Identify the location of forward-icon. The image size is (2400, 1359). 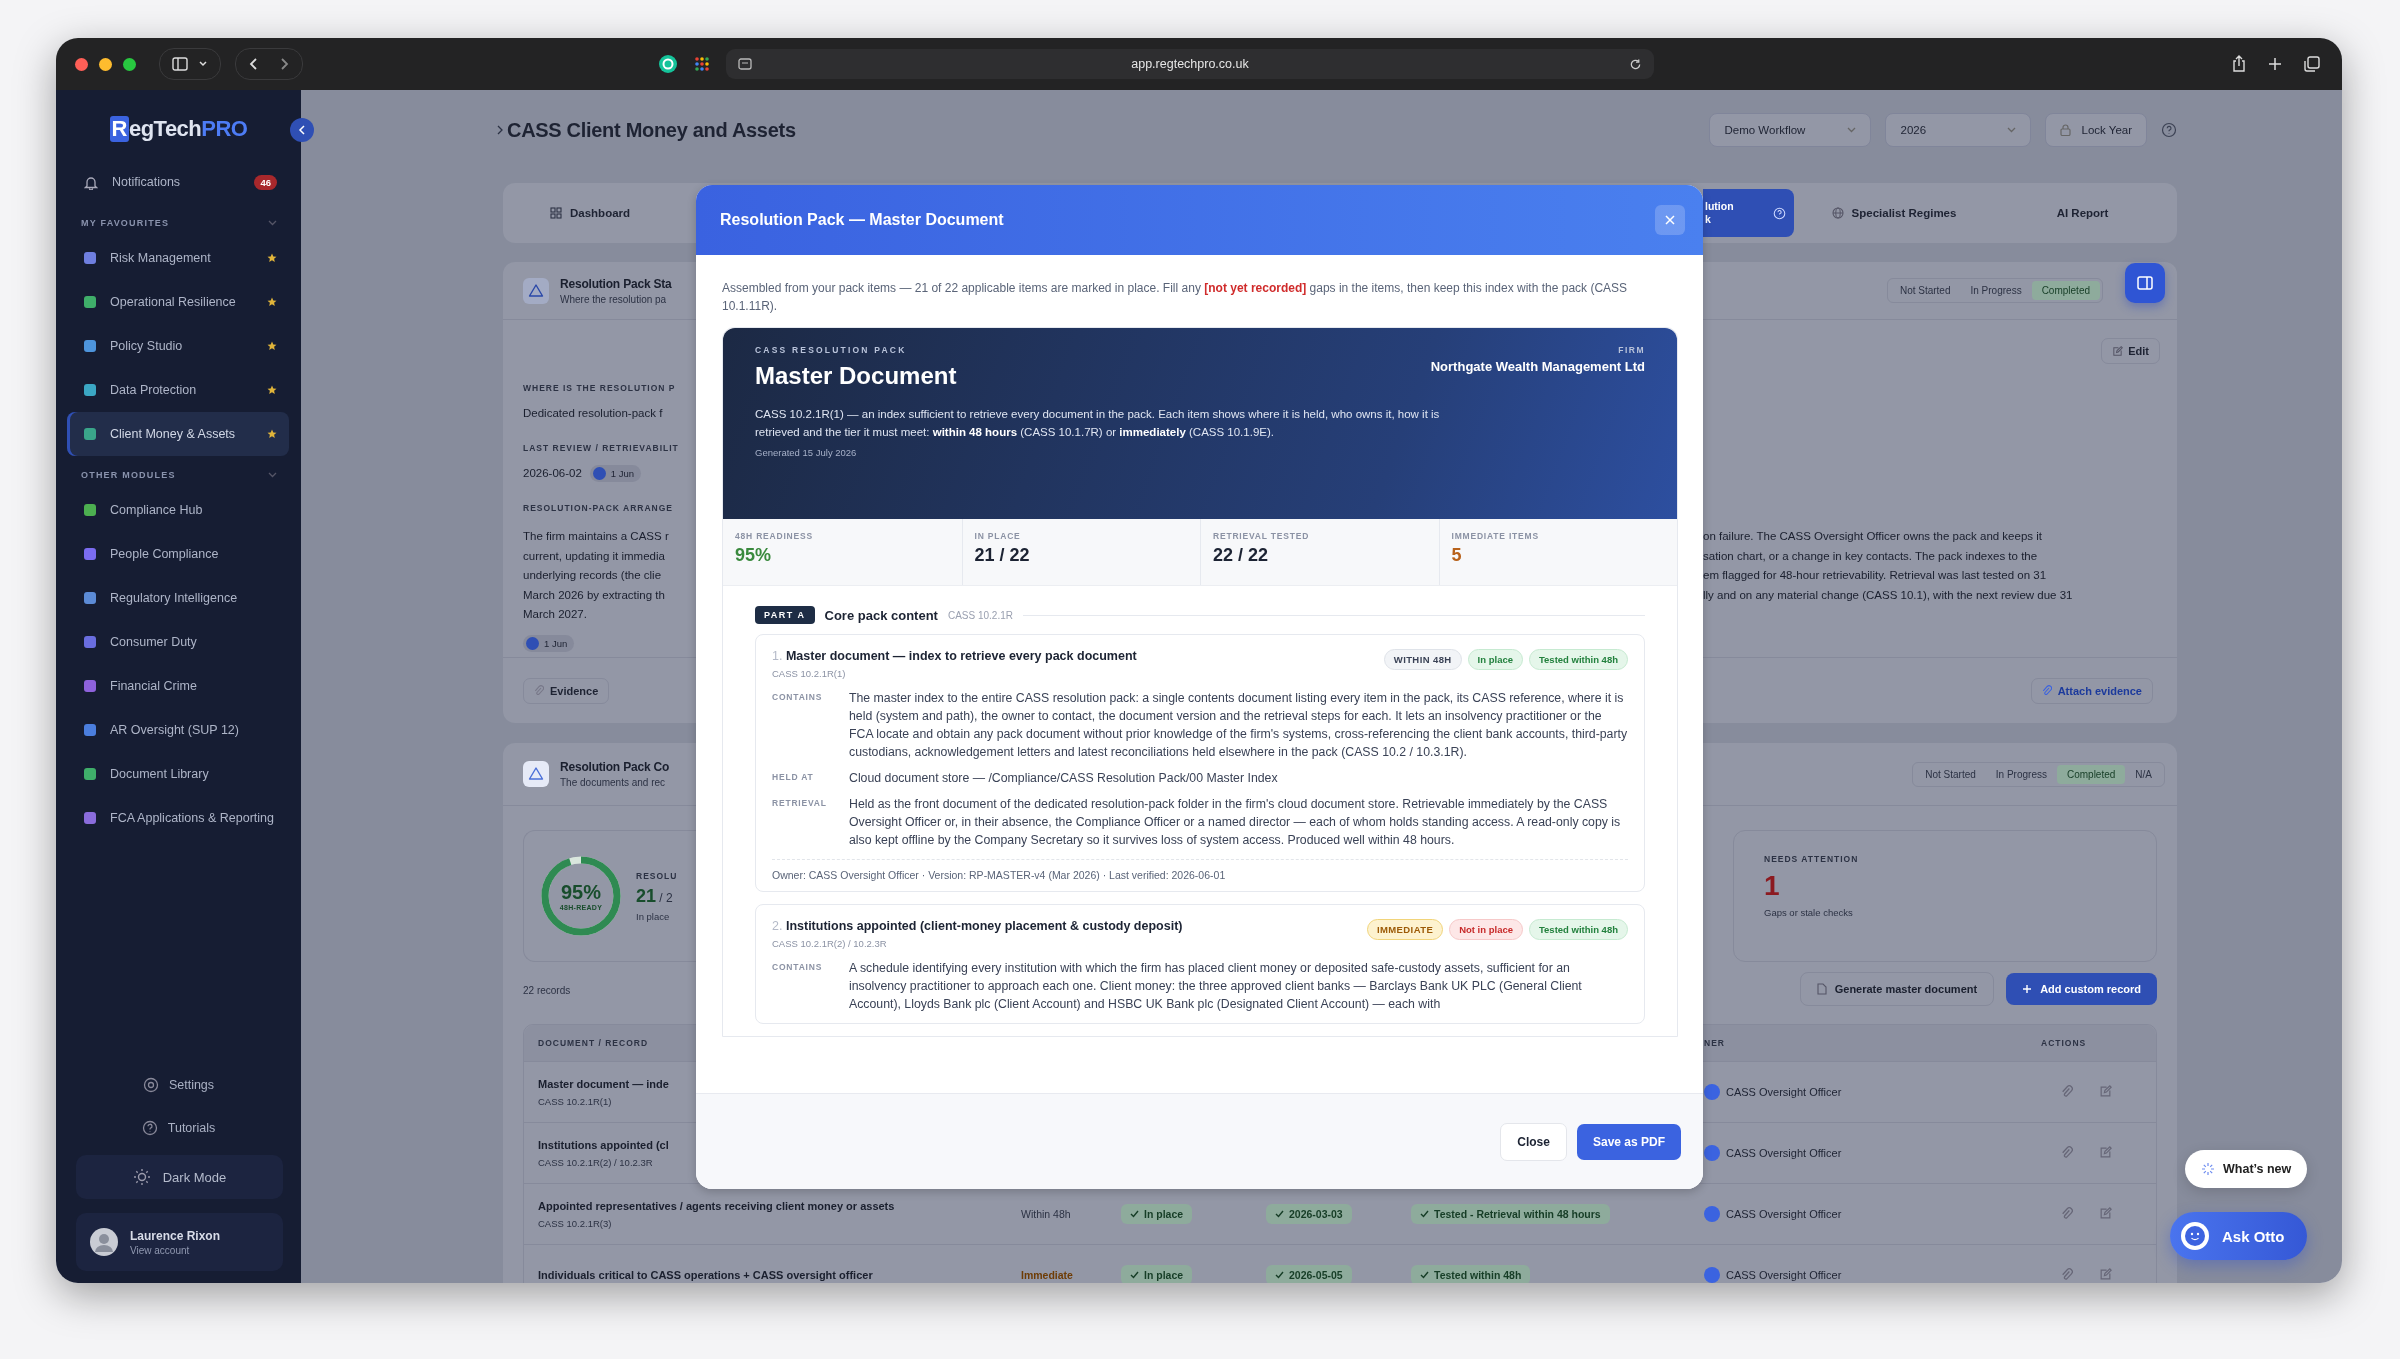
(284, 64).